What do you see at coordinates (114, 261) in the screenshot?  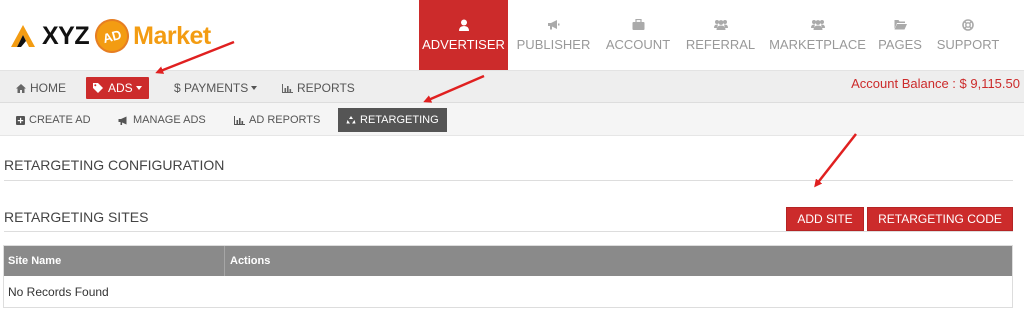 I see `column-header-site-name: Site Name` at bounding box center [114, 261].